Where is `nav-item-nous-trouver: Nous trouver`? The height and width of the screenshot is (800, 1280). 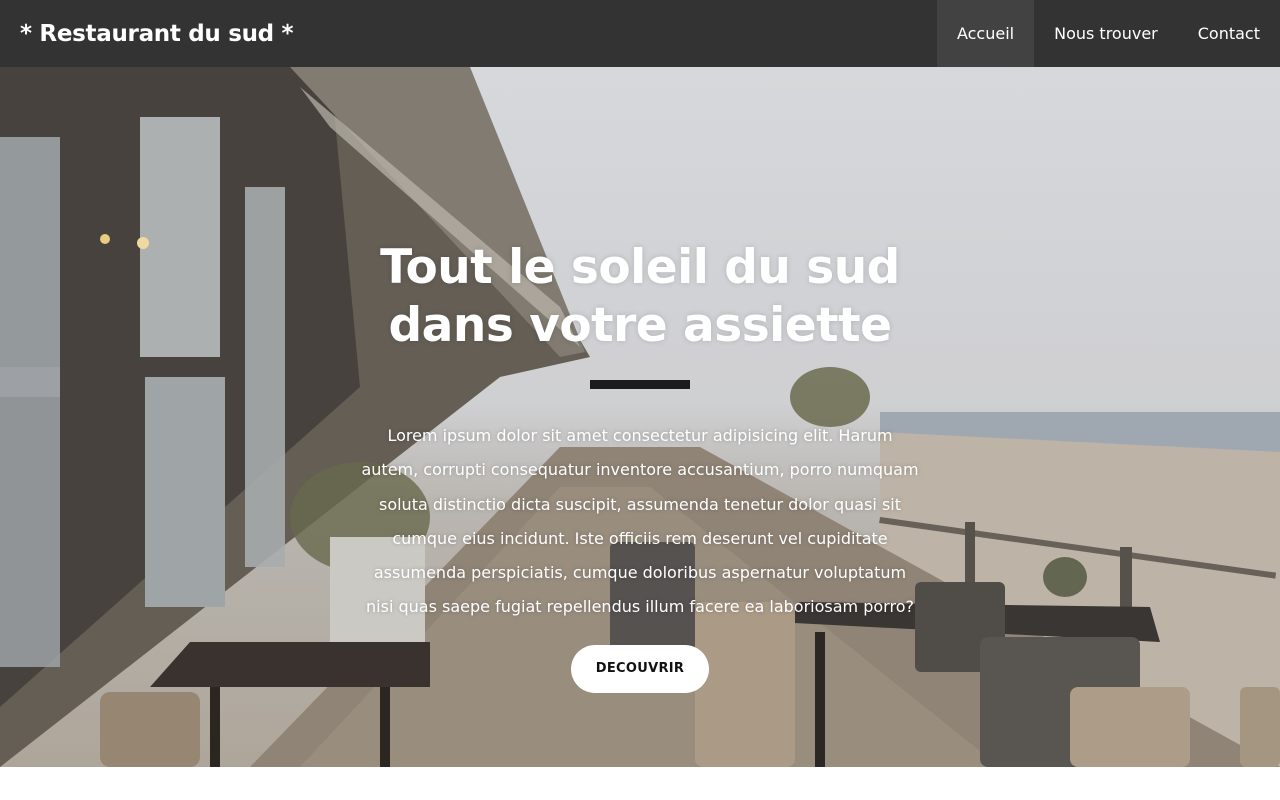 nav-item-nous-trouver: Nous trouver is located at coordinates (1106, 33).